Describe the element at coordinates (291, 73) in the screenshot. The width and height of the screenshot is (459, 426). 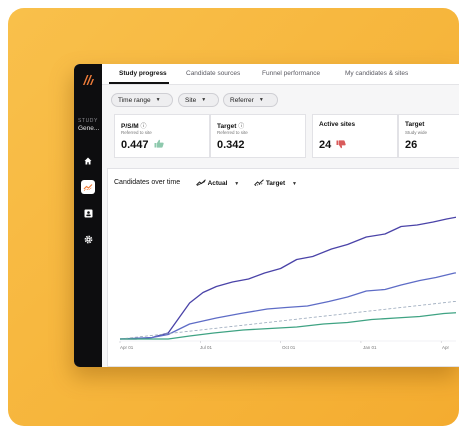
I see `tab-funnel-performance: Funnel performance` at that location.